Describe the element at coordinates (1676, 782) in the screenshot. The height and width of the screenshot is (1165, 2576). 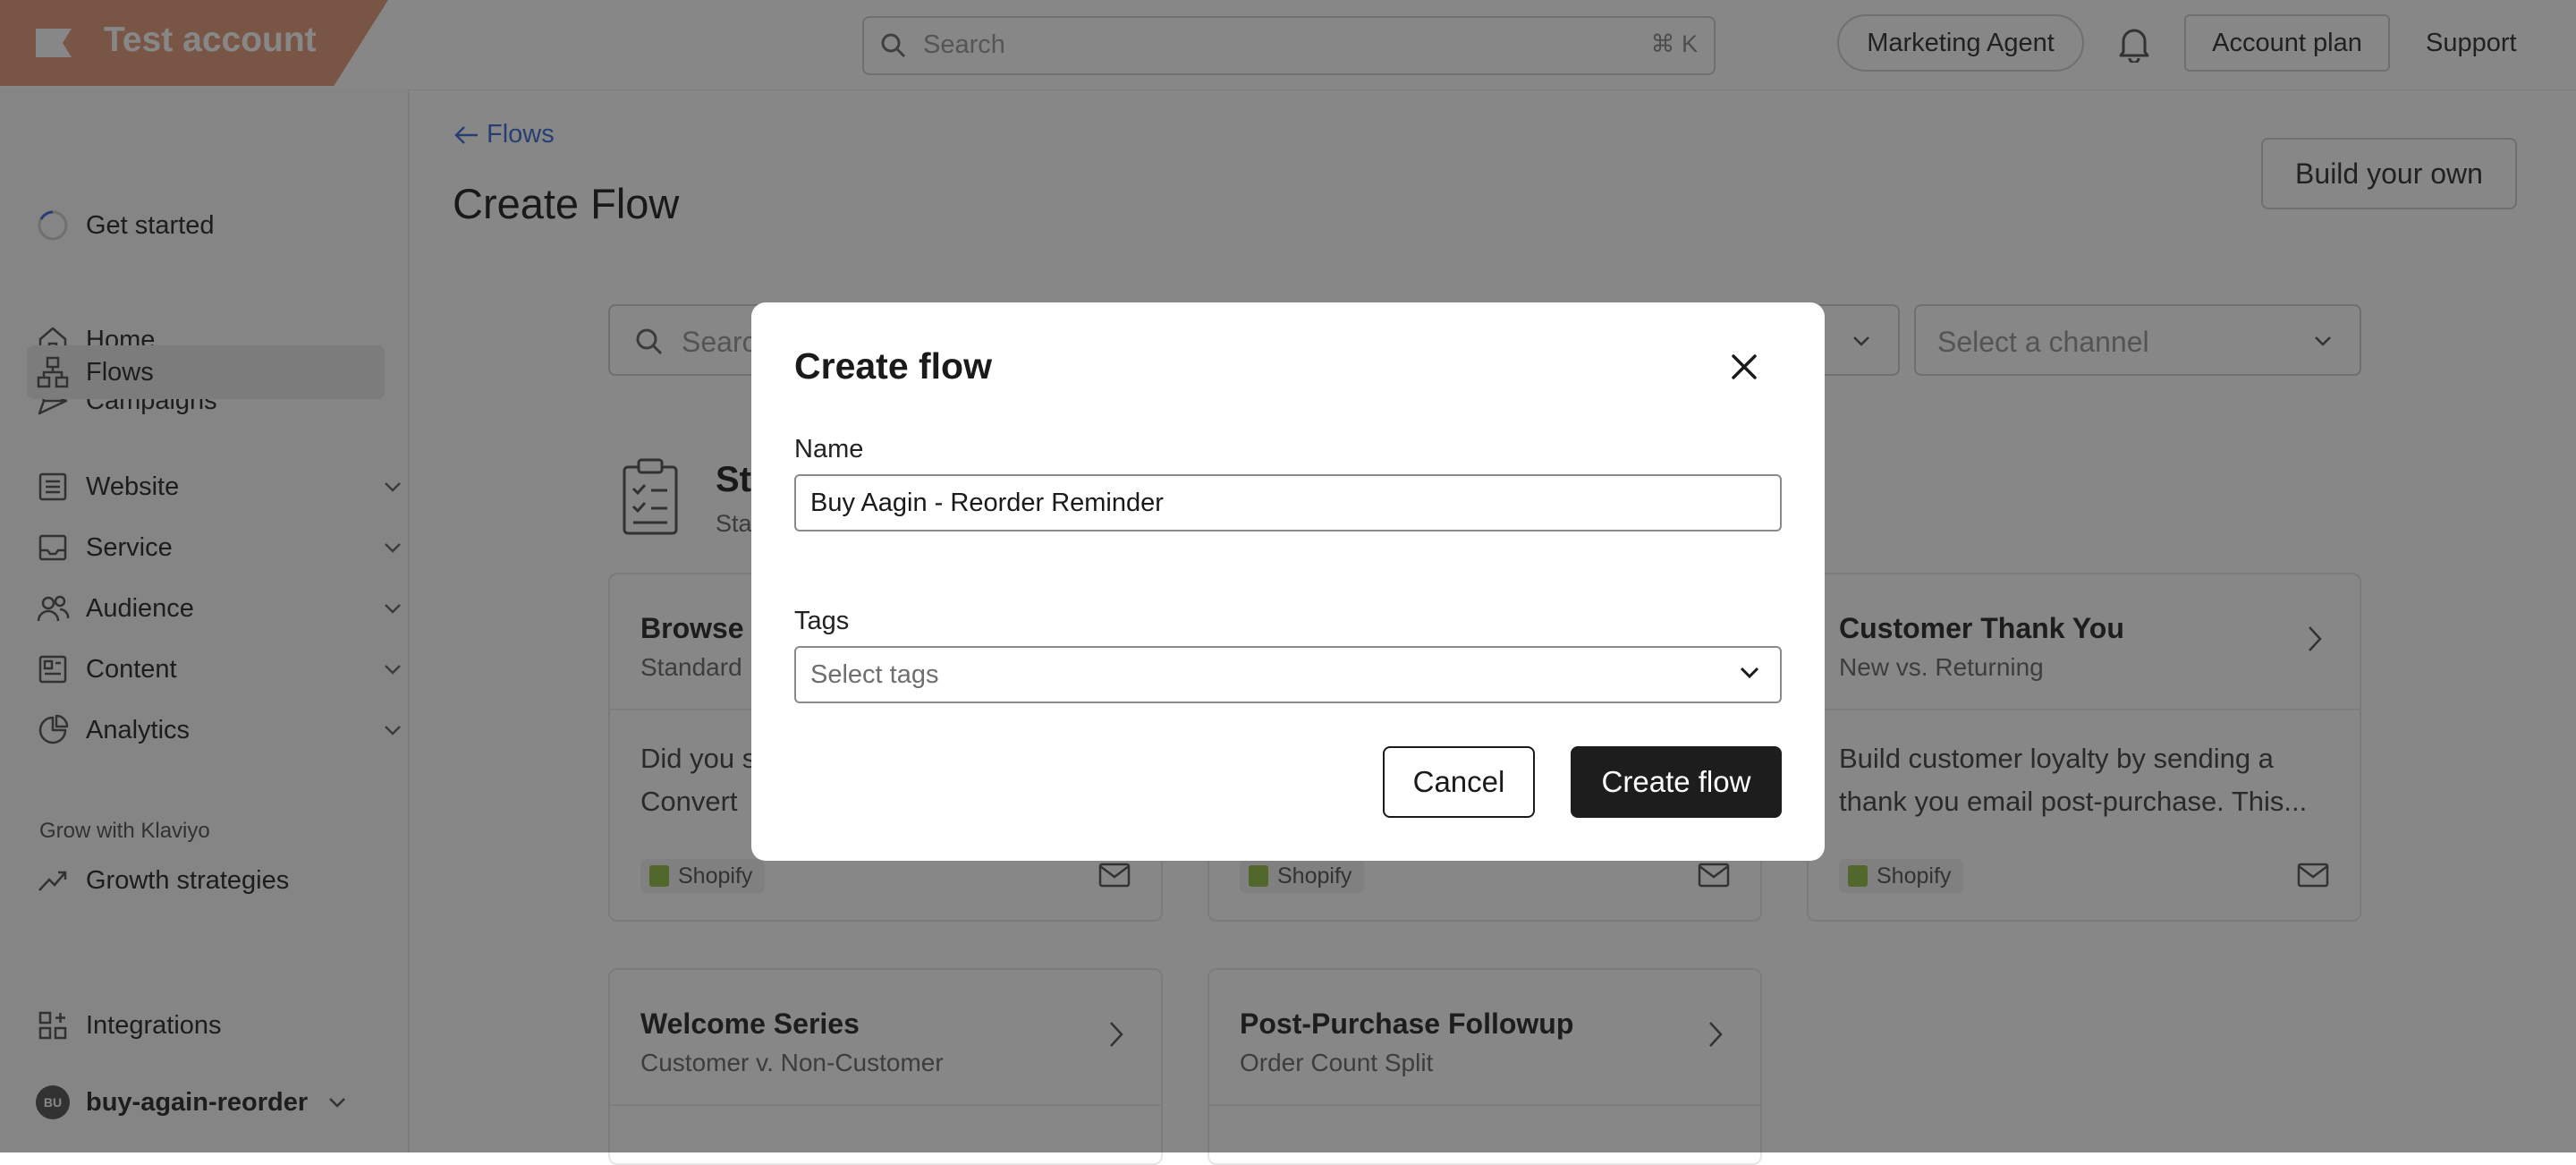
I see `create-flow-button: Create flow` at that location.